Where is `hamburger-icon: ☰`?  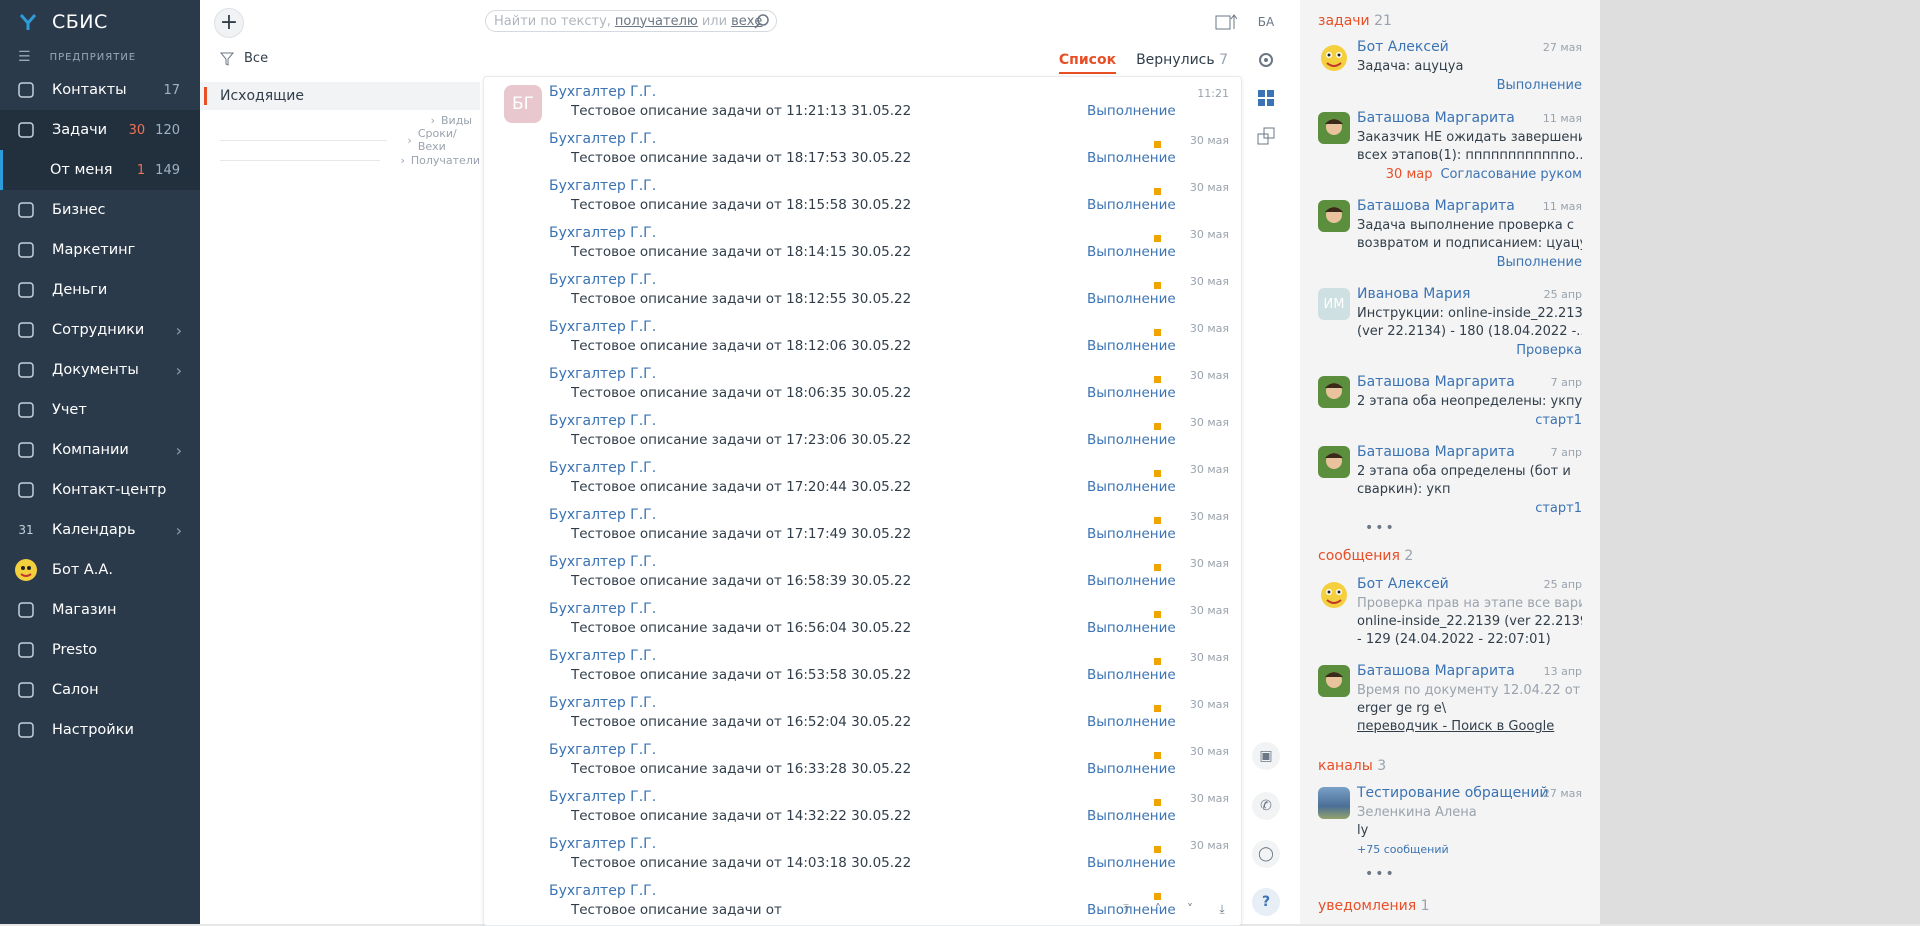
hamburger-icon: ☰ is located at coordinates (25, 57).